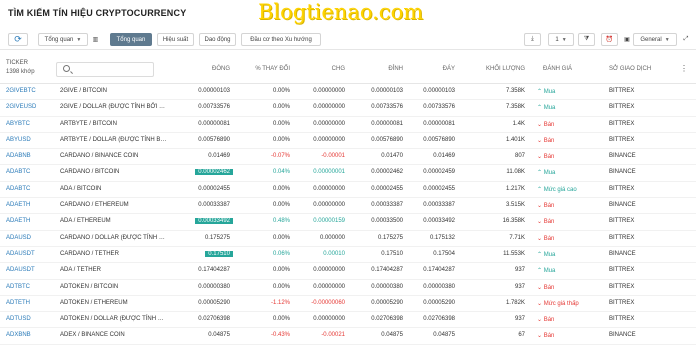  Describe the element at coordinates (18, 319) in the screenshot. I see `ticker-symbol: ADTUSD` at that location.